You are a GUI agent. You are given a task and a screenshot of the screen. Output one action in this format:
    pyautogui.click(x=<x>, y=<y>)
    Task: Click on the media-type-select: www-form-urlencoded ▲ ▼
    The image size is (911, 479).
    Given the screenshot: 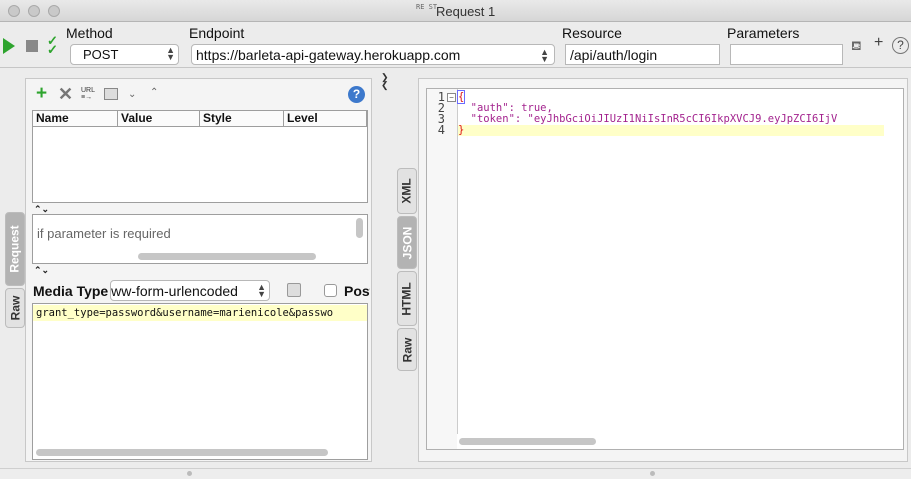 What is the action you would take?
    pyautogui.click(x=190, y=290)
    